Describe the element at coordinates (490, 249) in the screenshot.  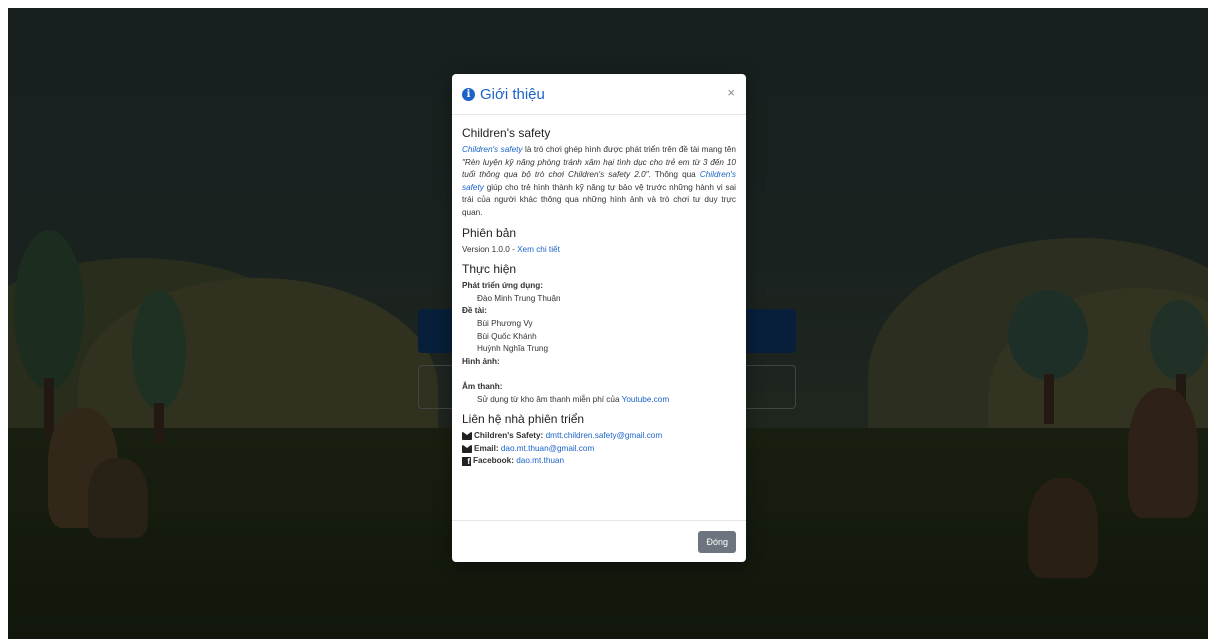
I see `version-text: Version 1.0.0 -` at that location.